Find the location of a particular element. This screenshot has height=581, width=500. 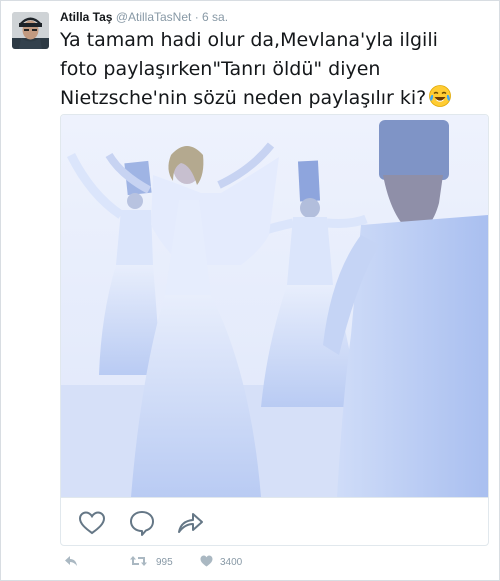

tweet-footer-actions: 995 3400 is located at coordinates (275, 563).